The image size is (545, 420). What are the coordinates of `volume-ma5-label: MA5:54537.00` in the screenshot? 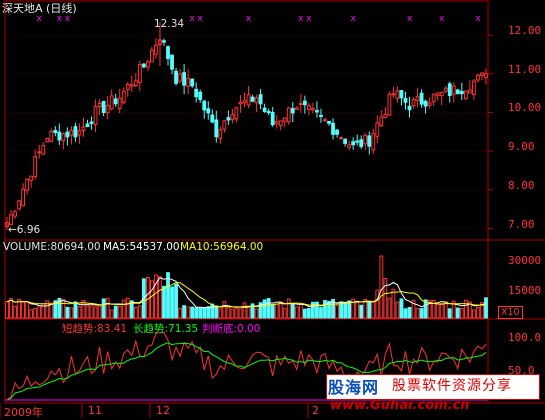 It's located at (141, 247).